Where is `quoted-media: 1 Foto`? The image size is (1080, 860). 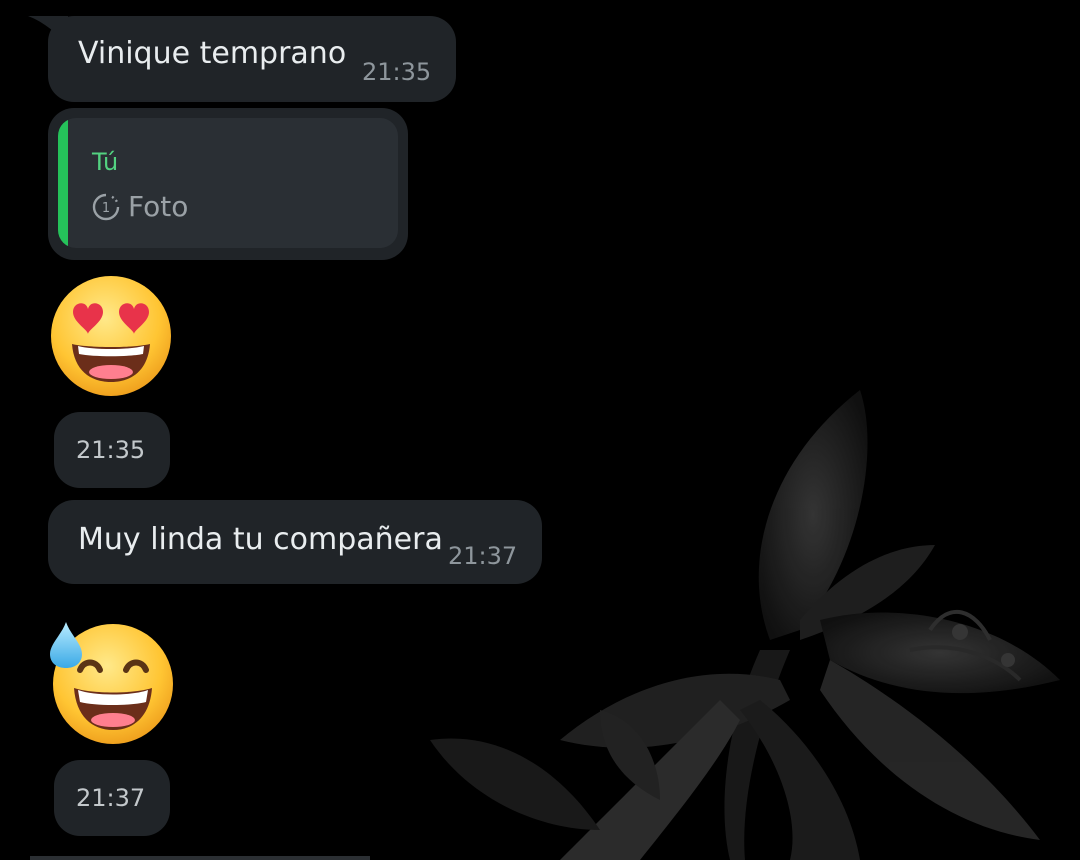
quoted-media: 1 Foto is located at coordinates (140, 206).